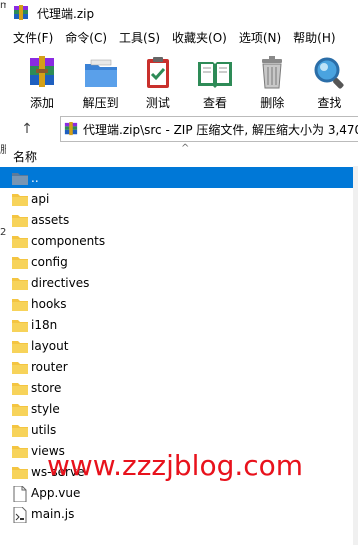 The height and width of the screenshot is (545, 358). I want to click on list-item-label: store, so click(46, 387).